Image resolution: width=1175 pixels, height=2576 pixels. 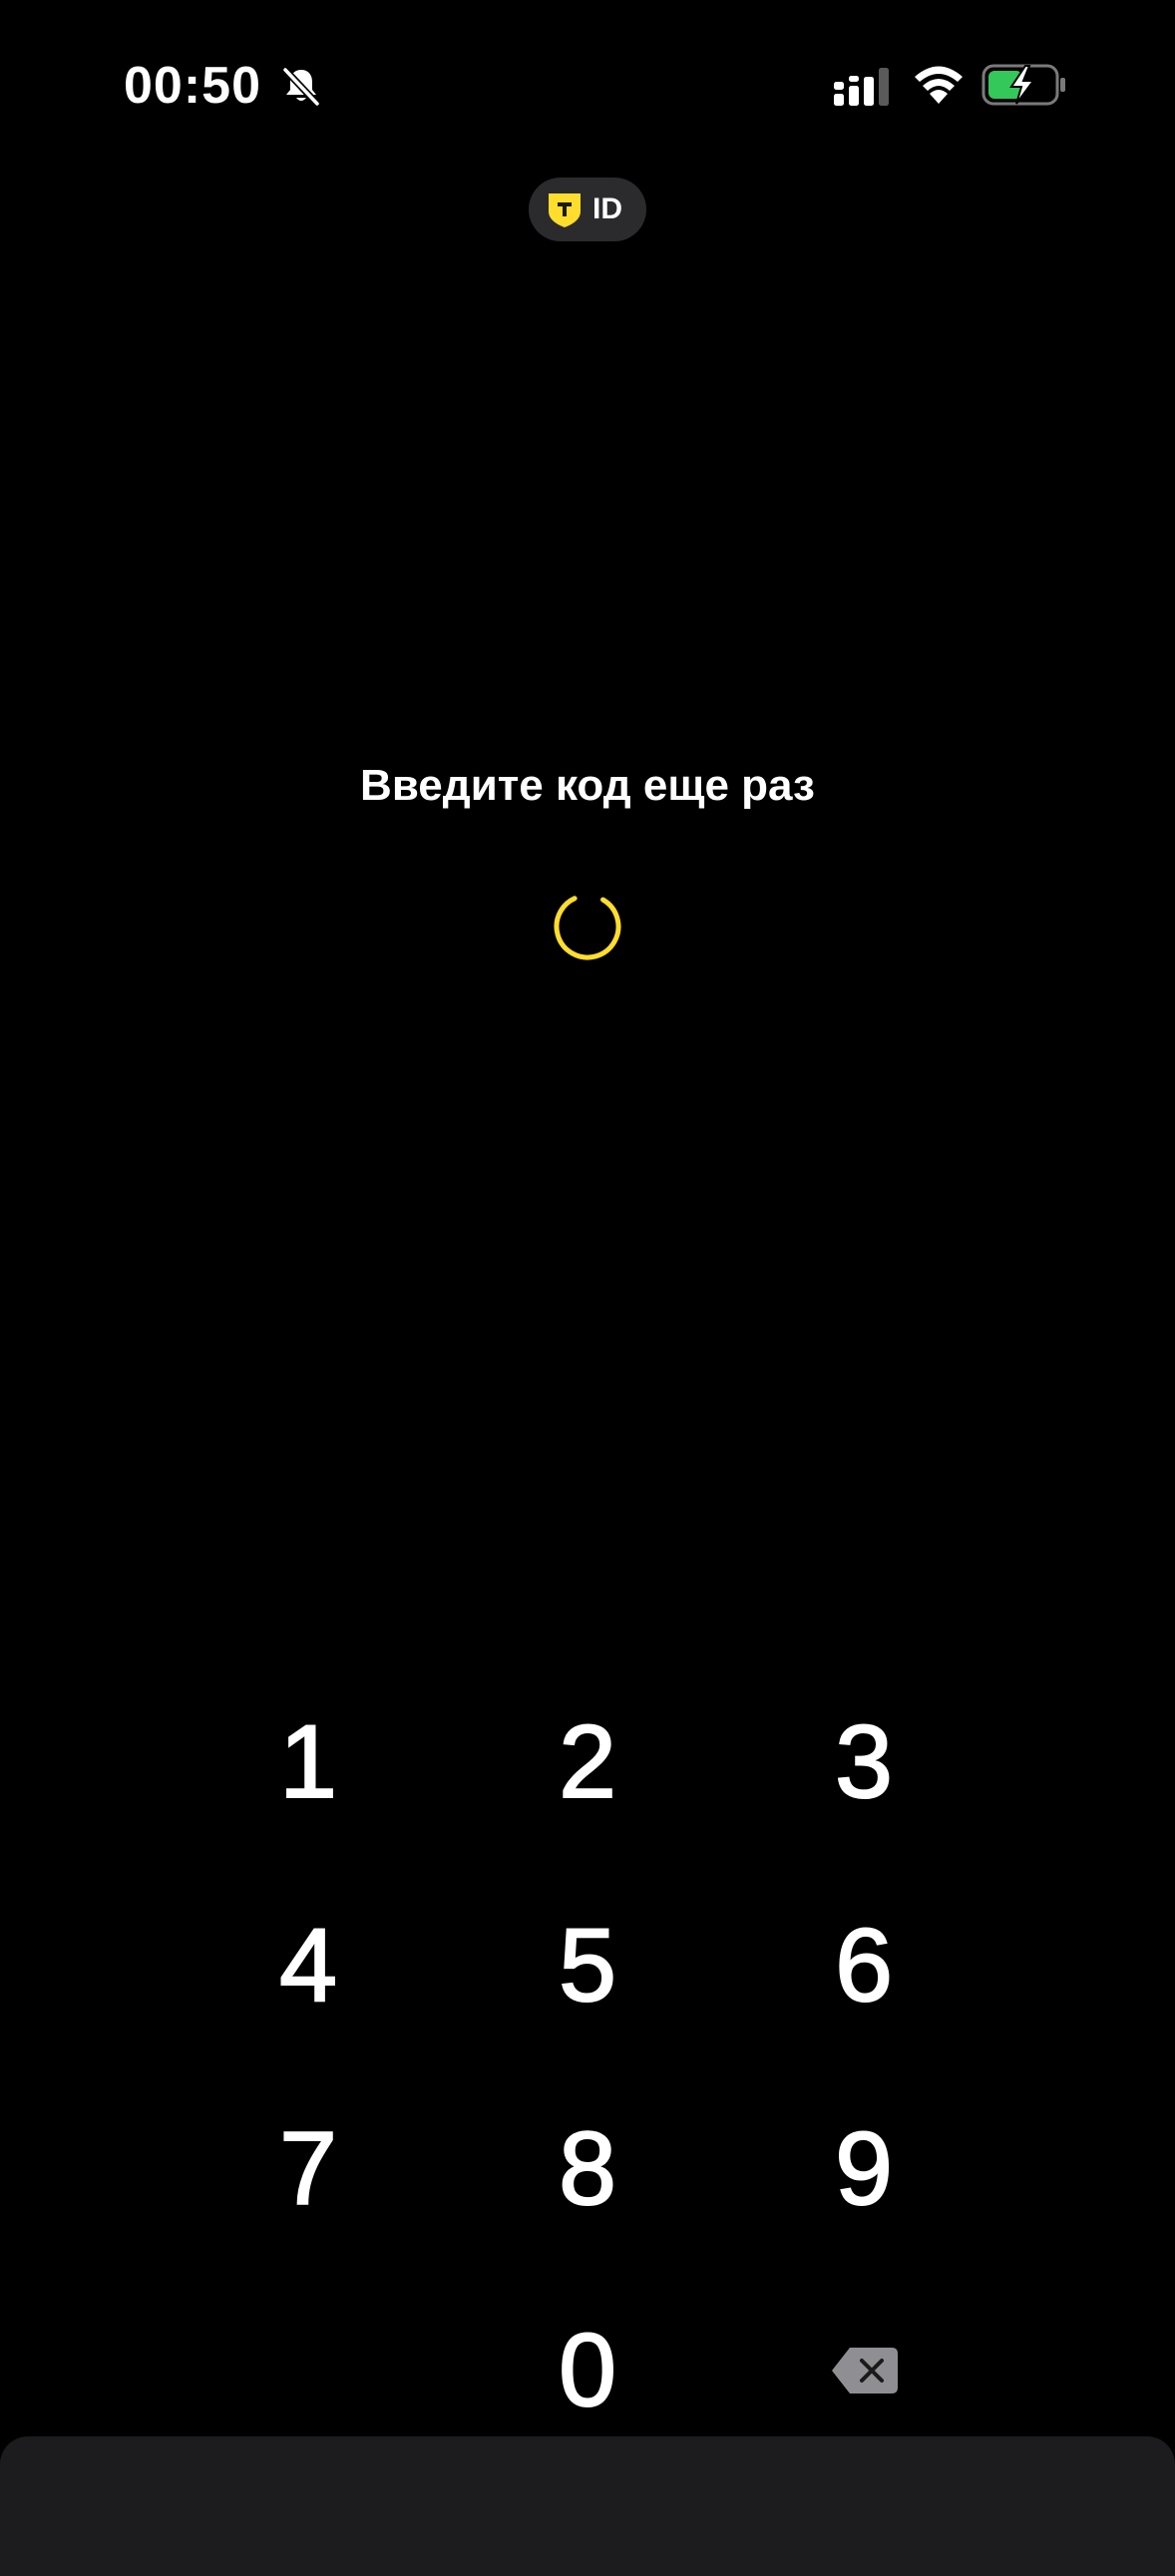 What do you see at coordinates (587, 785) in the screenshot?
I see `page-title: Введите код еще раз` at bounding box center [587, 785].